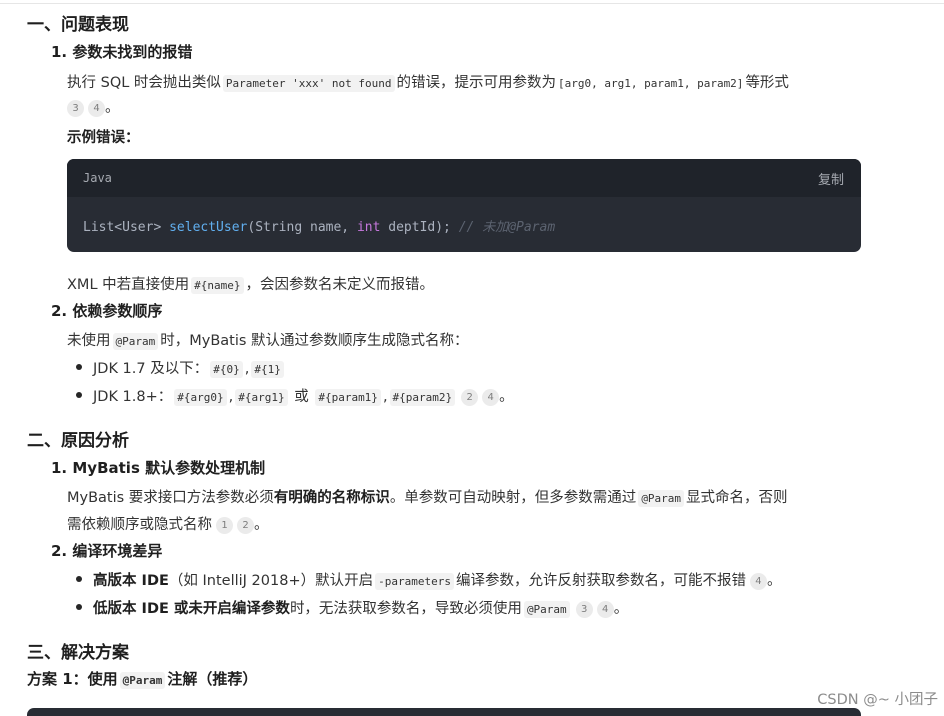  I want to click on code-token-comment: // 未加@Param, so click(507, 227).